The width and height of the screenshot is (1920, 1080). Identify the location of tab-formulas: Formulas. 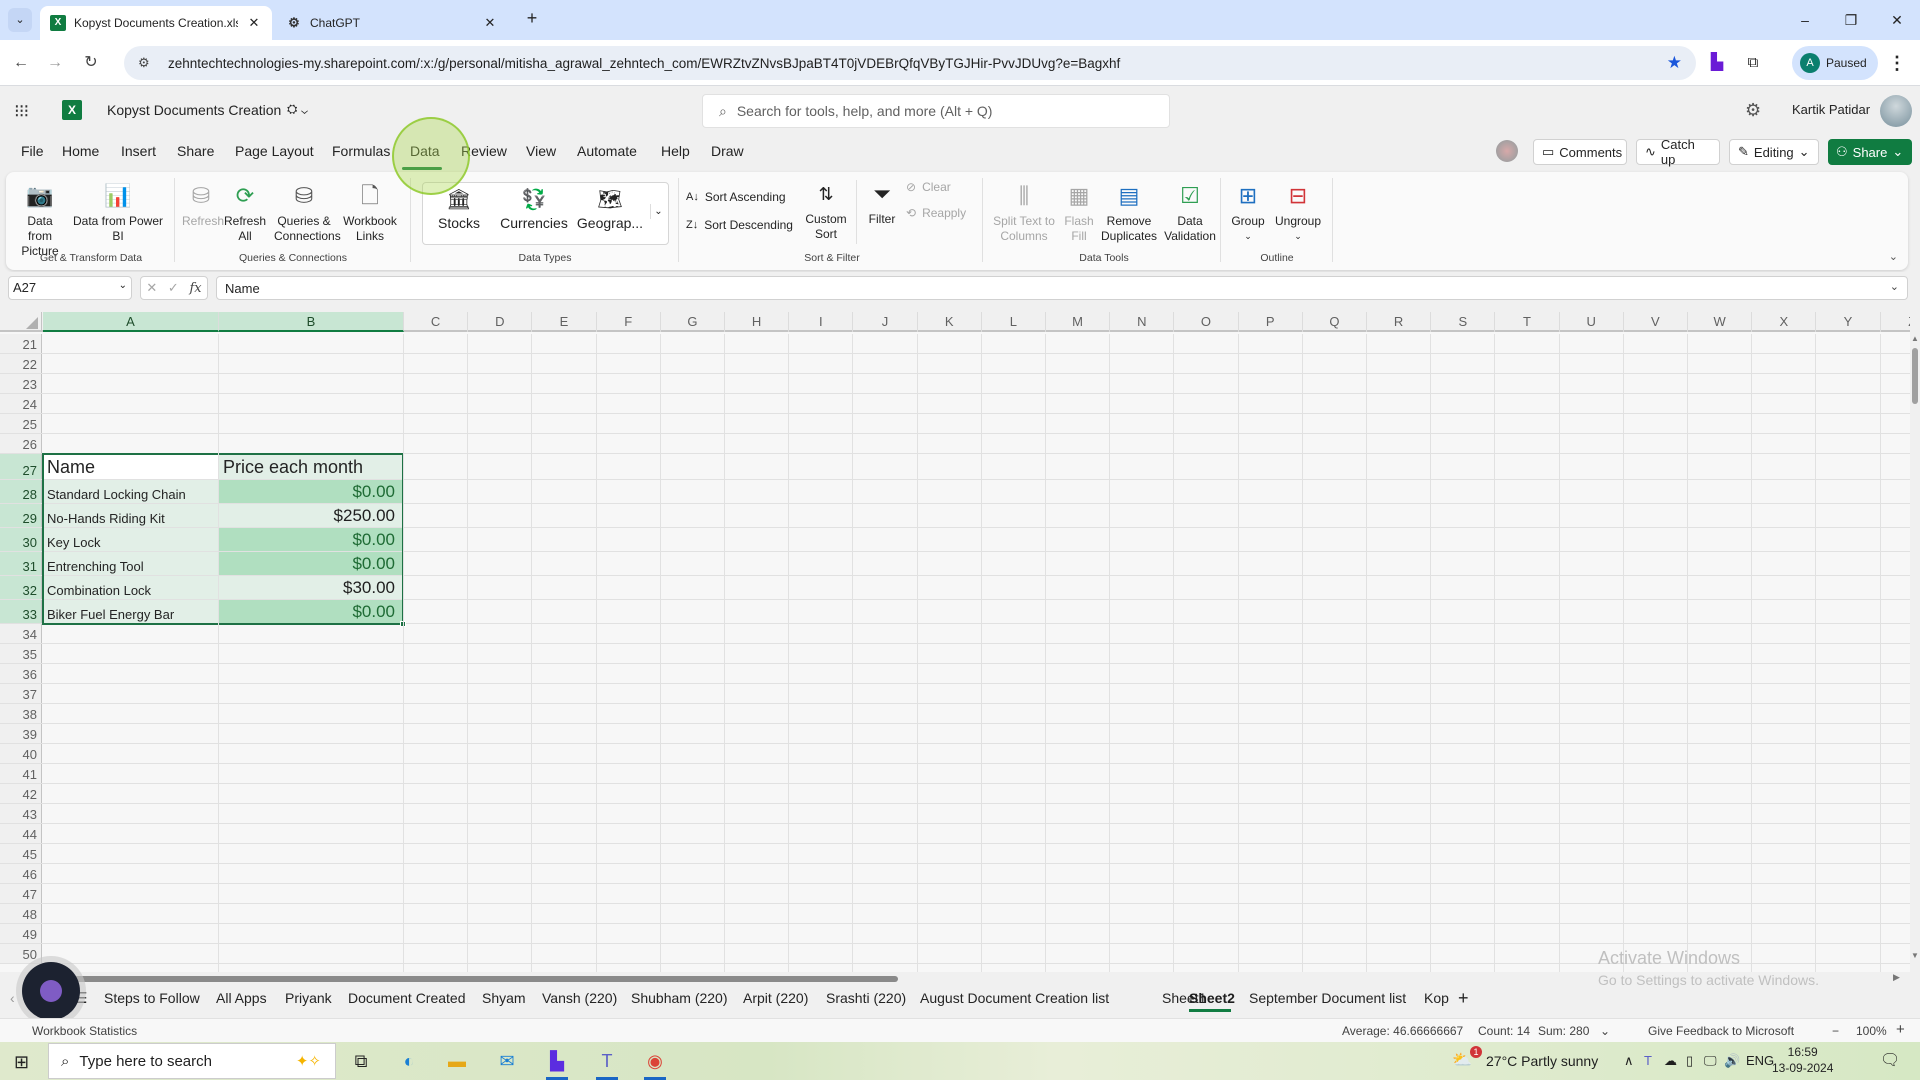
(361, 151).